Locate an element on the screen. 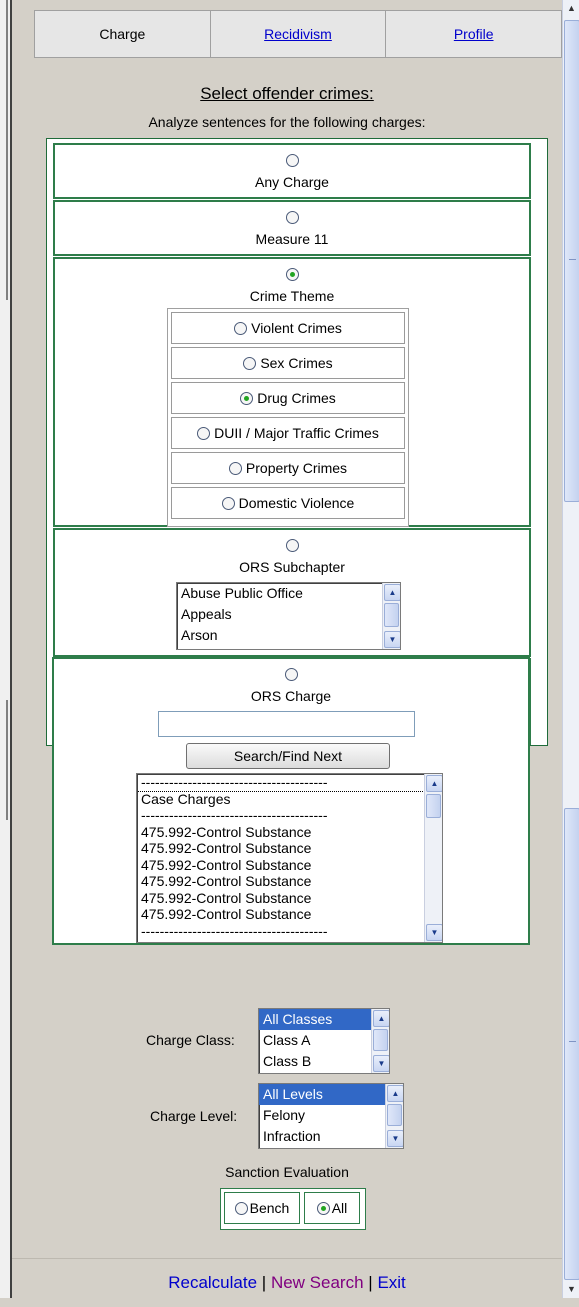 Image resolution: width=579 pixels, height=1307 pixels. tab-charge-label: Charge is located at coordinates (122, 34).